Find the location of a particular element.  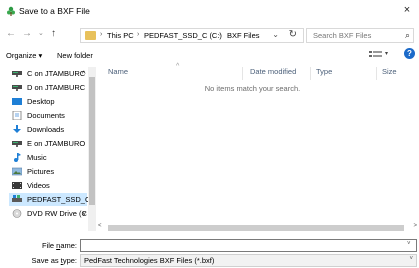

file-name-field is located at coordinates (248, 245).